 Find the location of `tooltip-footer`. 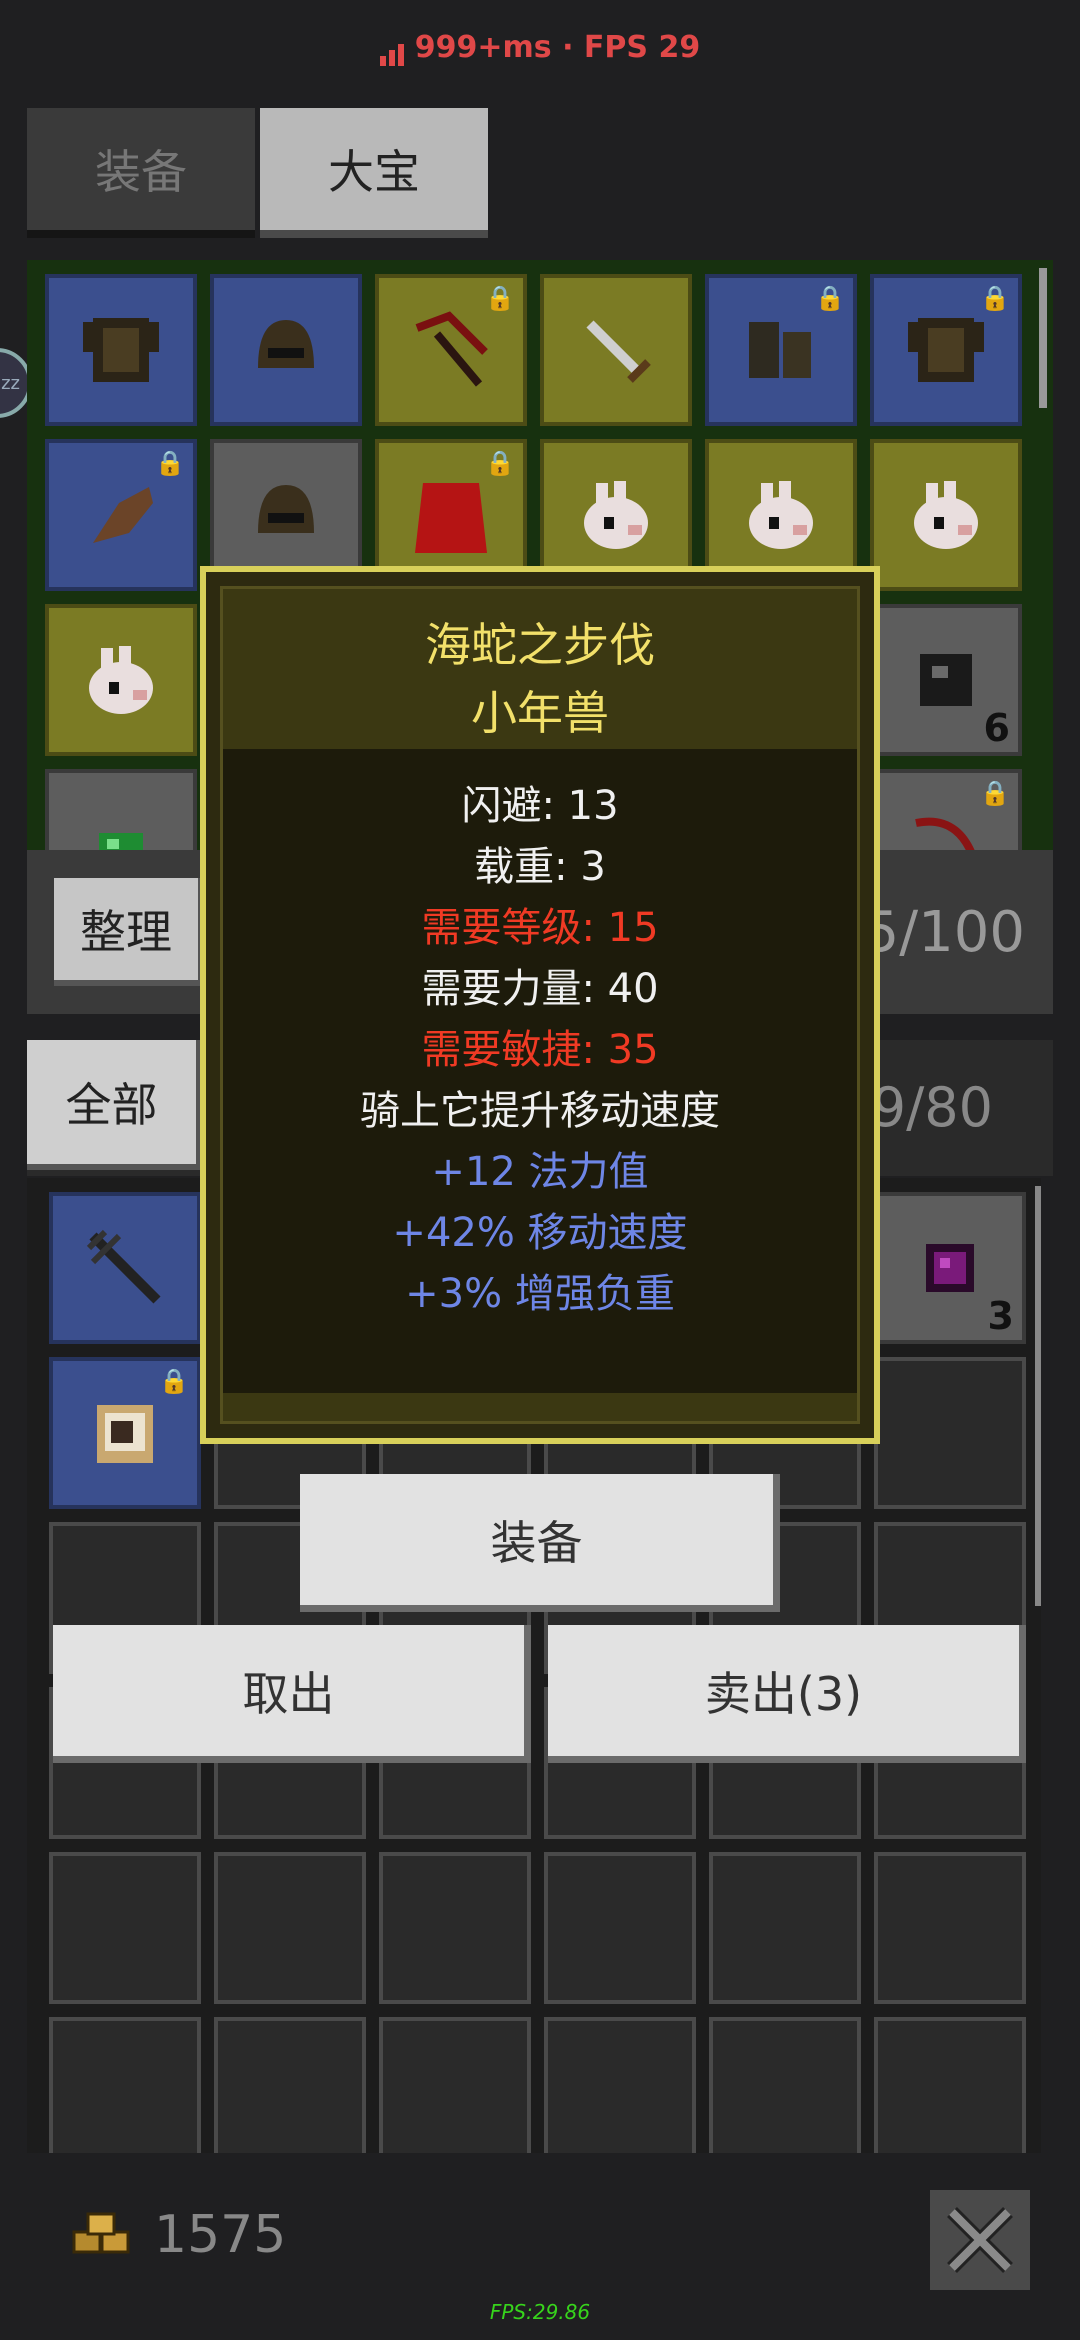

tooltip-footer is located at coordinates (540, 1407).